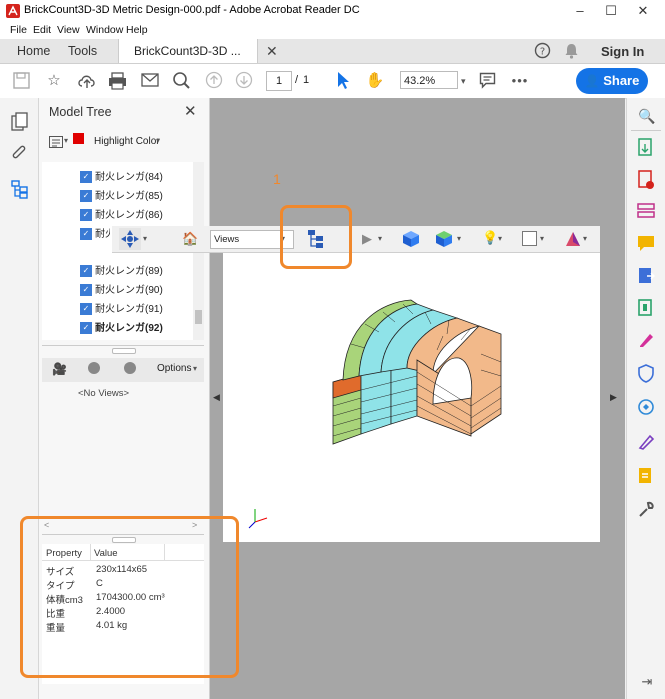 This screenshot has height=699, width=665. Describe the element at coordinates (66, 140) in the screenshot. I see `options-dropdown-icon: ▾` at that location.